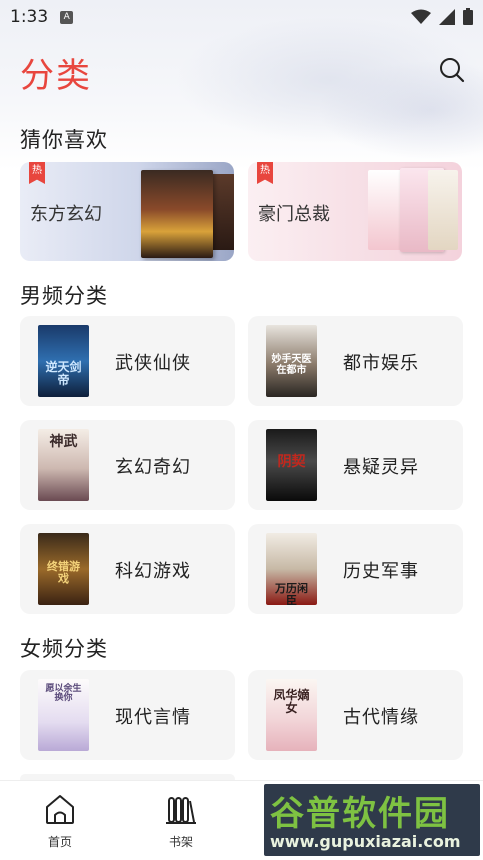 This screenshot has height=860, width=483. I want to click on section-title-female: 女频分类, so click(64, 649).